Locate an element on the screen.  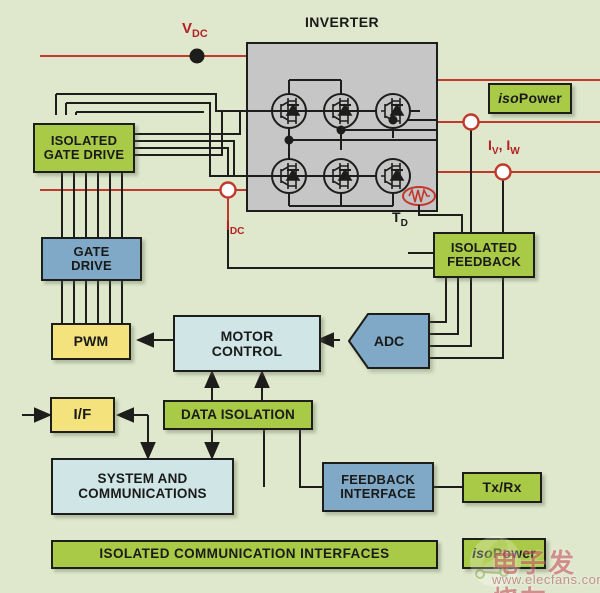
vdc-label: VDC is located at coordinates (195, 30).